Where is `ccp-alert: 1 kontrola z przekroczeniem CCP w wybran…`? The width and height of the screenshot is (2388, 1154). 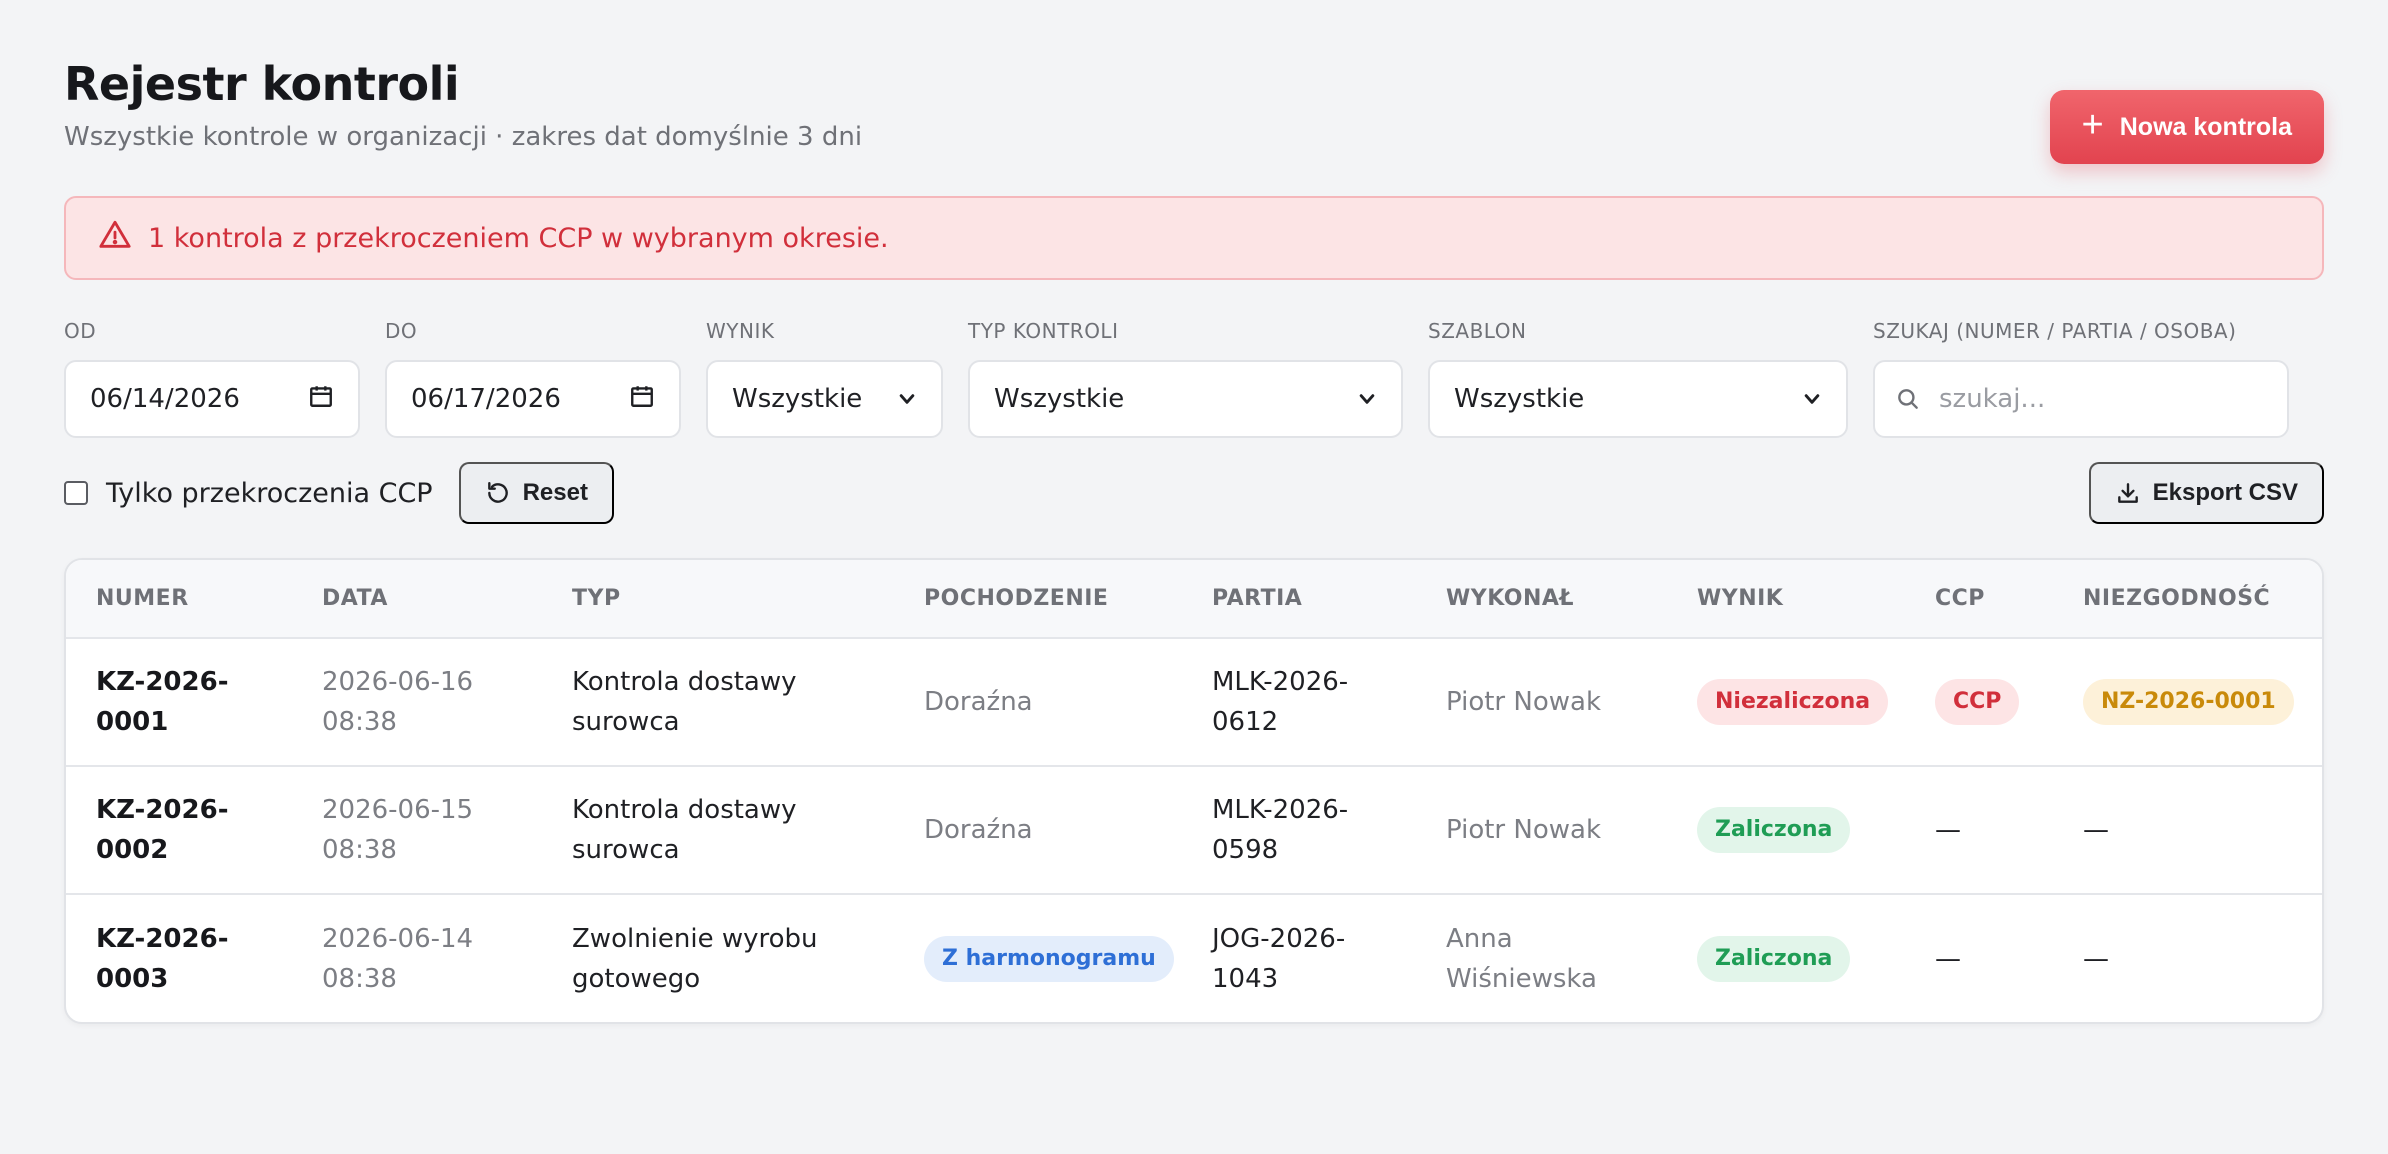 ccp-alert: 1 kontrola z przekroczeniem CCP w wybran… is located at coordinates (1194, 238).